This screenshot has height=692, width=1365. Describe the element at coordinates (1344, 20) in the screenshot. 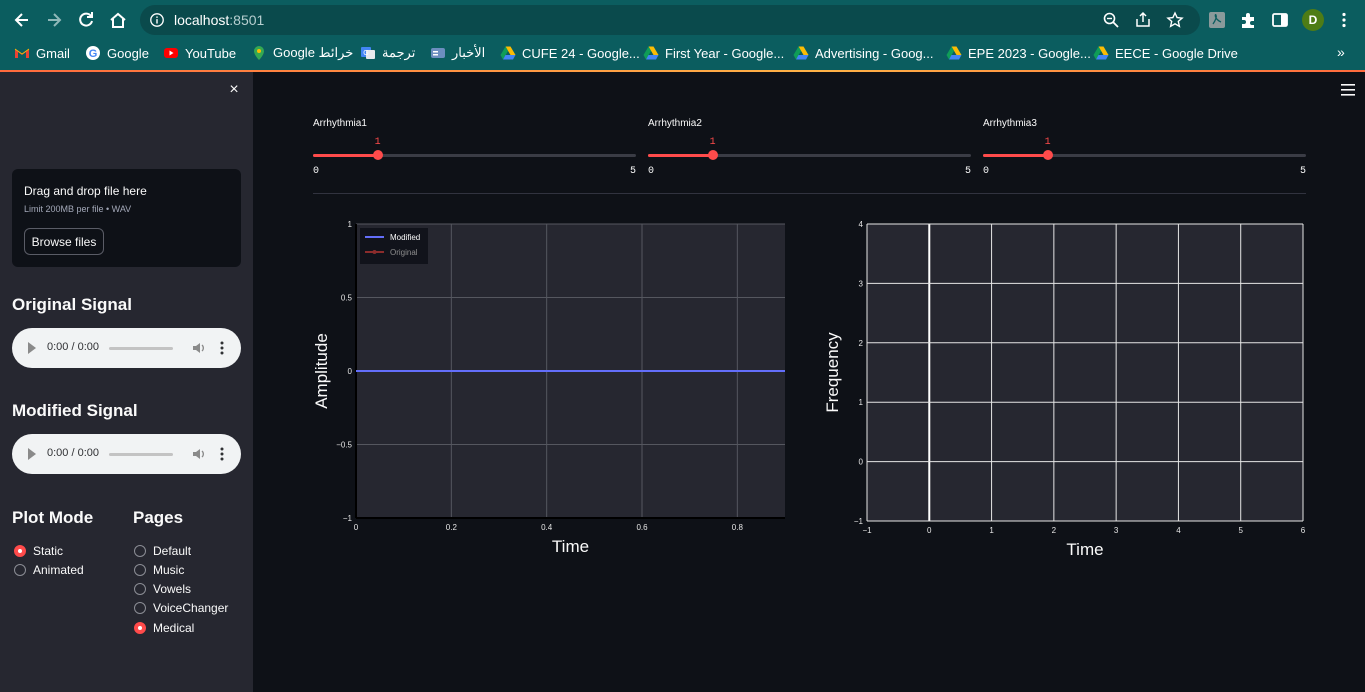

I see `browser-menu-icon` at that location.